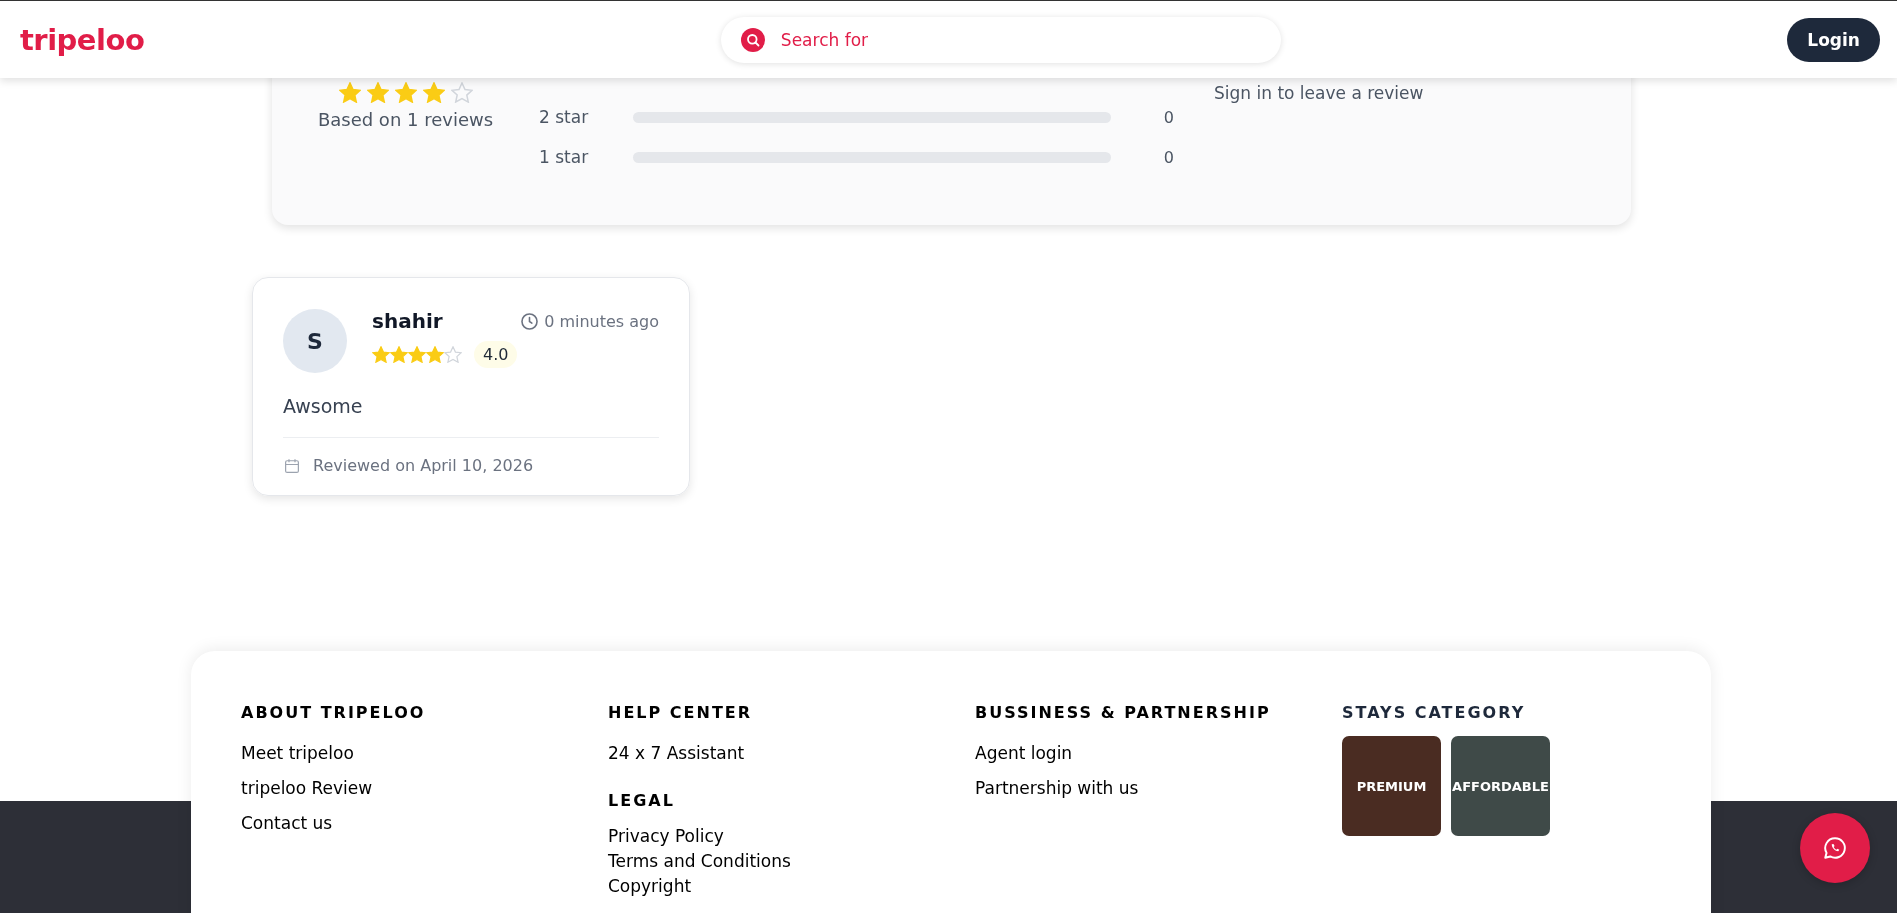  What do you see at coordinates (287, 823) in the screenshot?
I see `footer-link: Contact us` at bounding box center [287, 823].